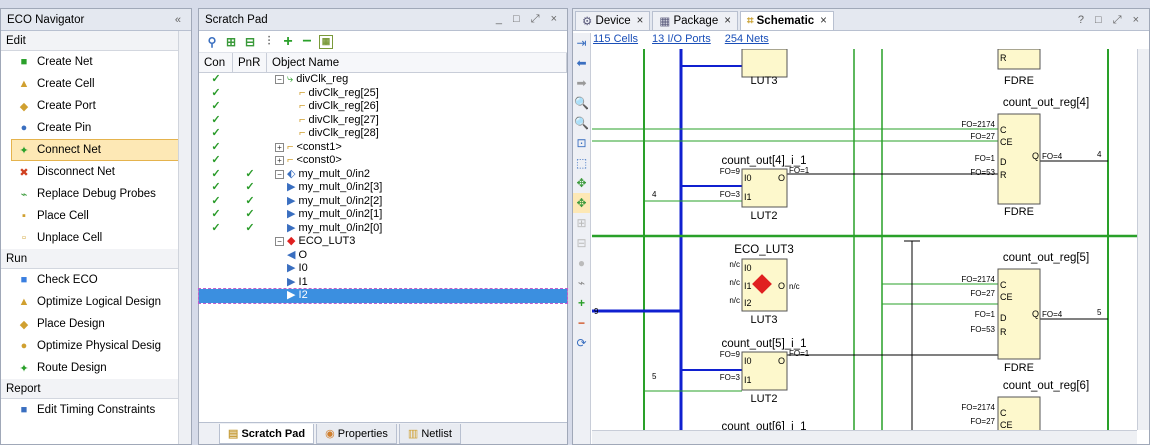  What do you see at coordinates (96, 368) in the screenshot?
I see `nav-item-route-design: ✦ Route Design` at bounding box center [96, 368].